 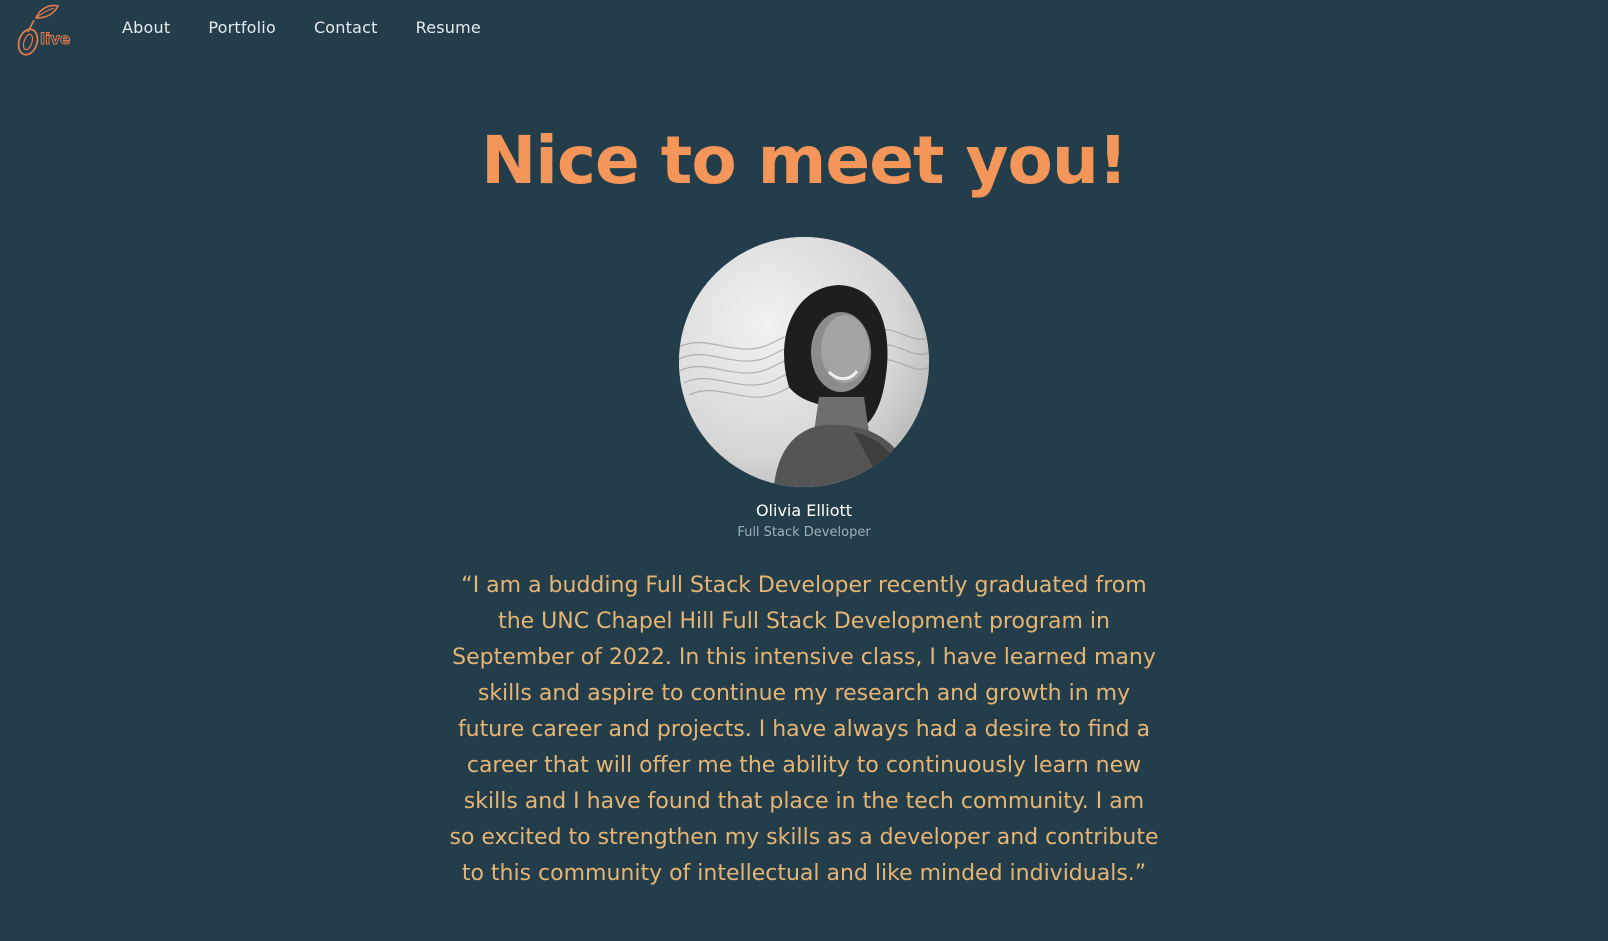 What do you see at coordinates (55, 39) in the screenshot?
I see `svg-text: live` at bounding box center [55, 39].